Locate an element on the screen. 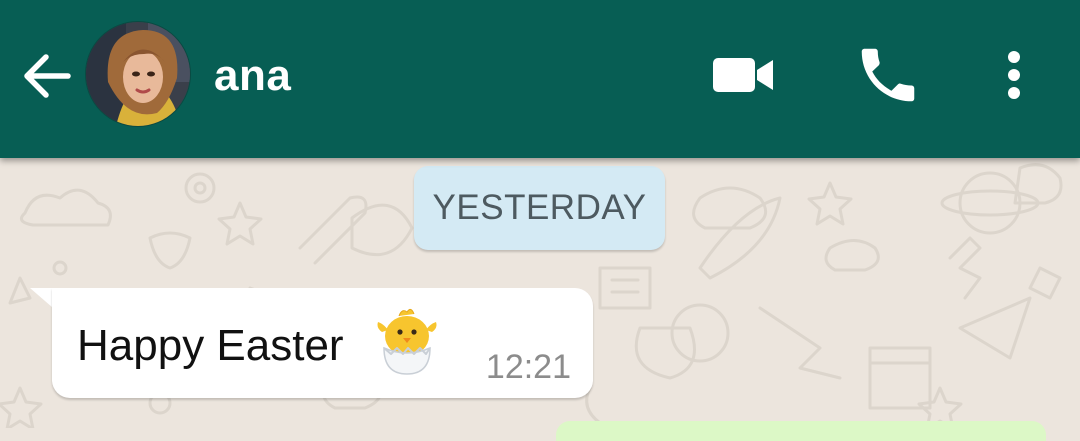 This screenshot has width=1080, height=441. message-text: Happy Easter is located at coordinates (210, 345).